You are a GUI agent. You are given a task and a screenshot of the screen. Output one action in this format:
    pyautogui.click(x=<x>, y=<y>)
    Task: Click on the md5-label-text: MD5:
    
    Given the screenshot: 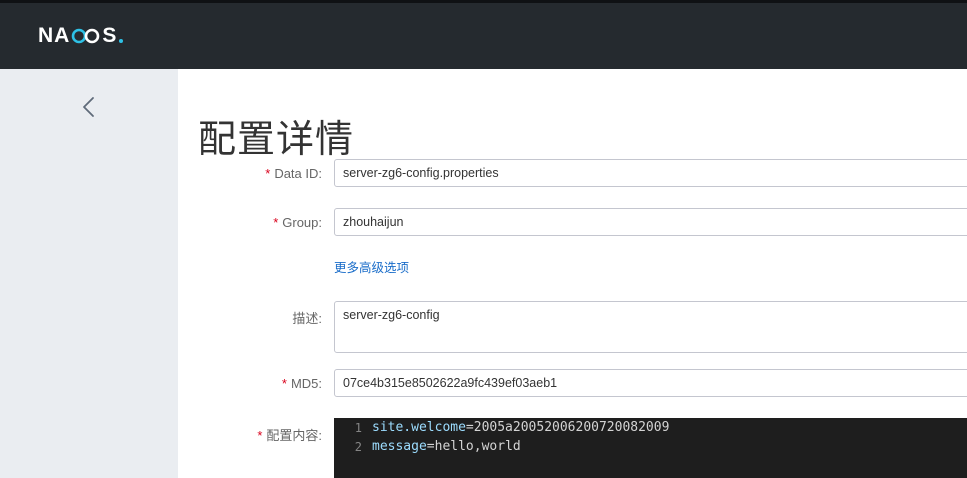 What is the action you would take?
    pyautogui.click(x=306, y=383)
    